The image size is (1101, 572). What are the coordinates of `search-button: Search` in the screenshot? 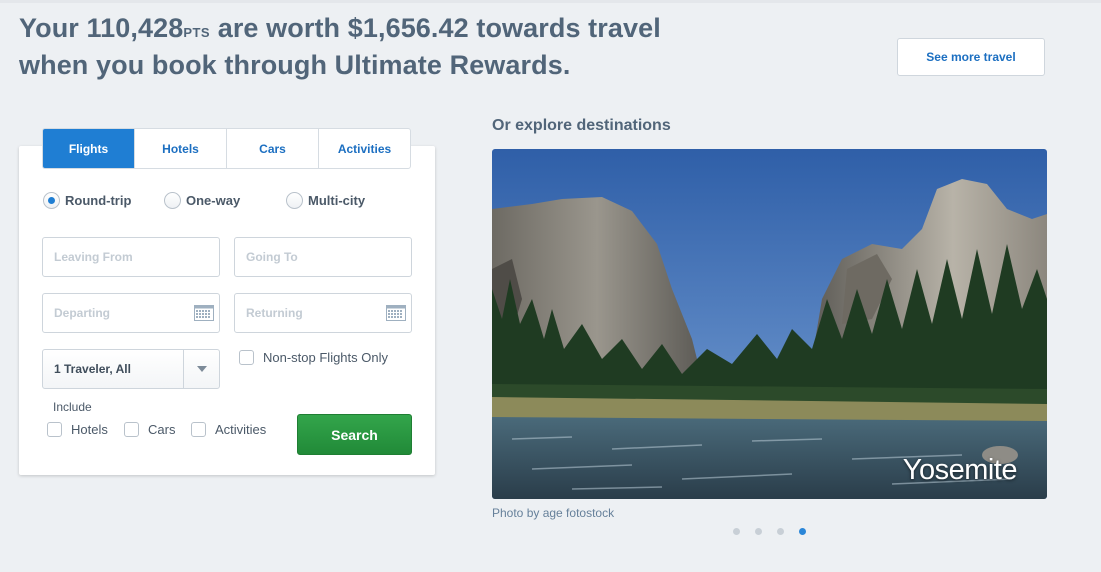 It's located at (354, 434).